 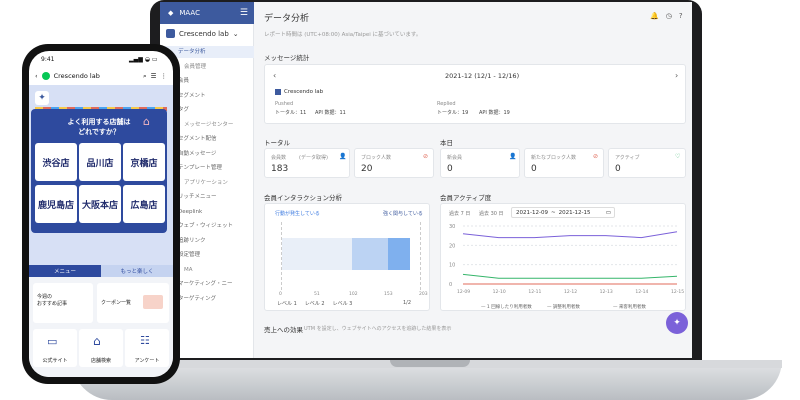 What do you see at coordinates (452, 246) in the screenshot?
I see `y-tick: 20` at bounding box center [452, 246].